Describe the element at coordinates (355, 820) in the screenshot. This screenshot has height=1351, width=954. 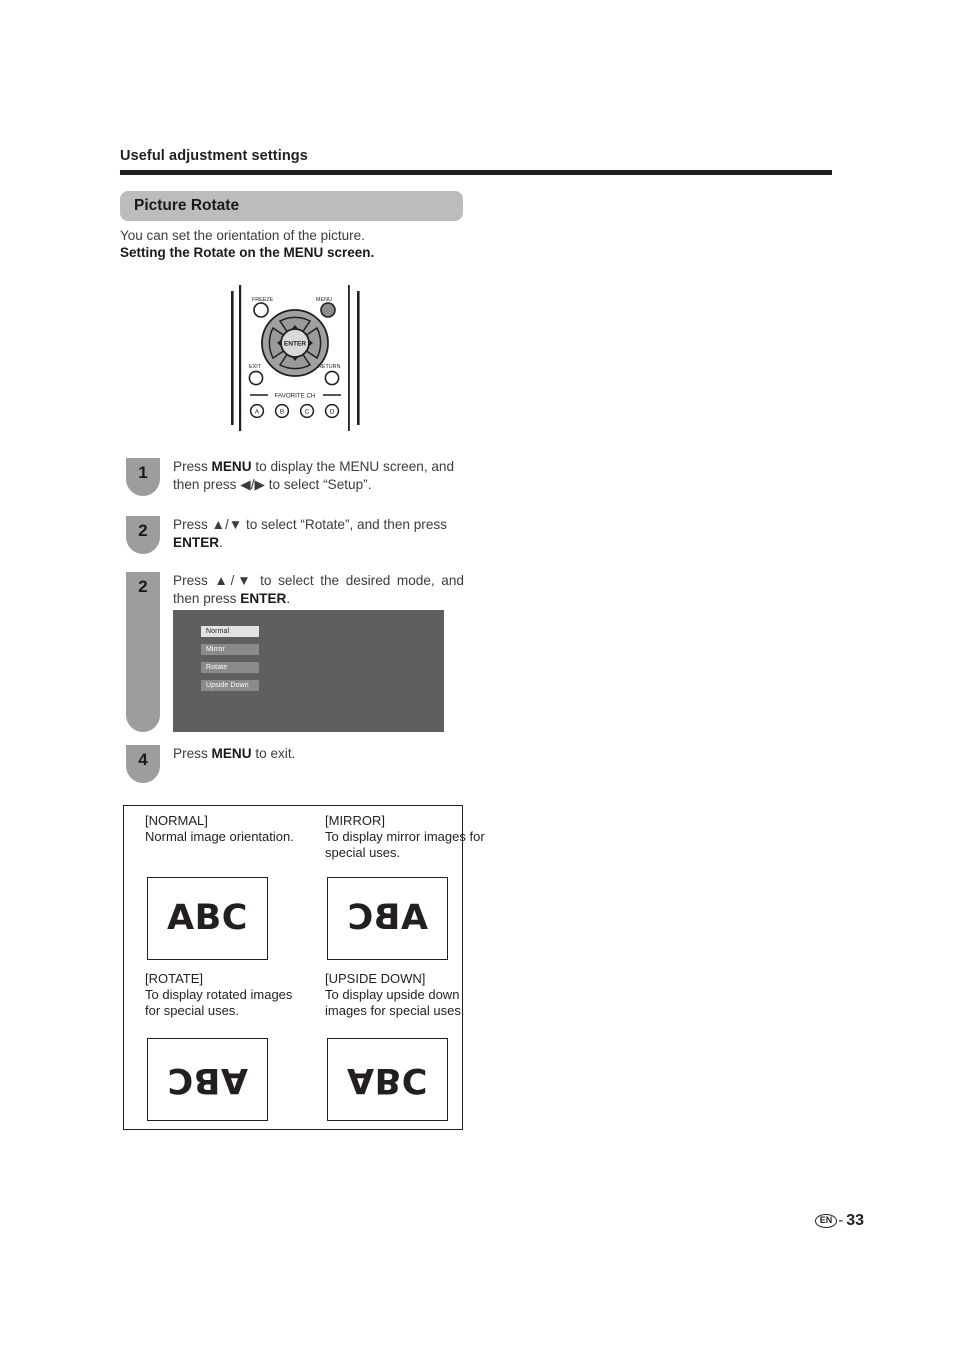
I see `orientation-cell-mirror-title: [MIRROR]` at that location.